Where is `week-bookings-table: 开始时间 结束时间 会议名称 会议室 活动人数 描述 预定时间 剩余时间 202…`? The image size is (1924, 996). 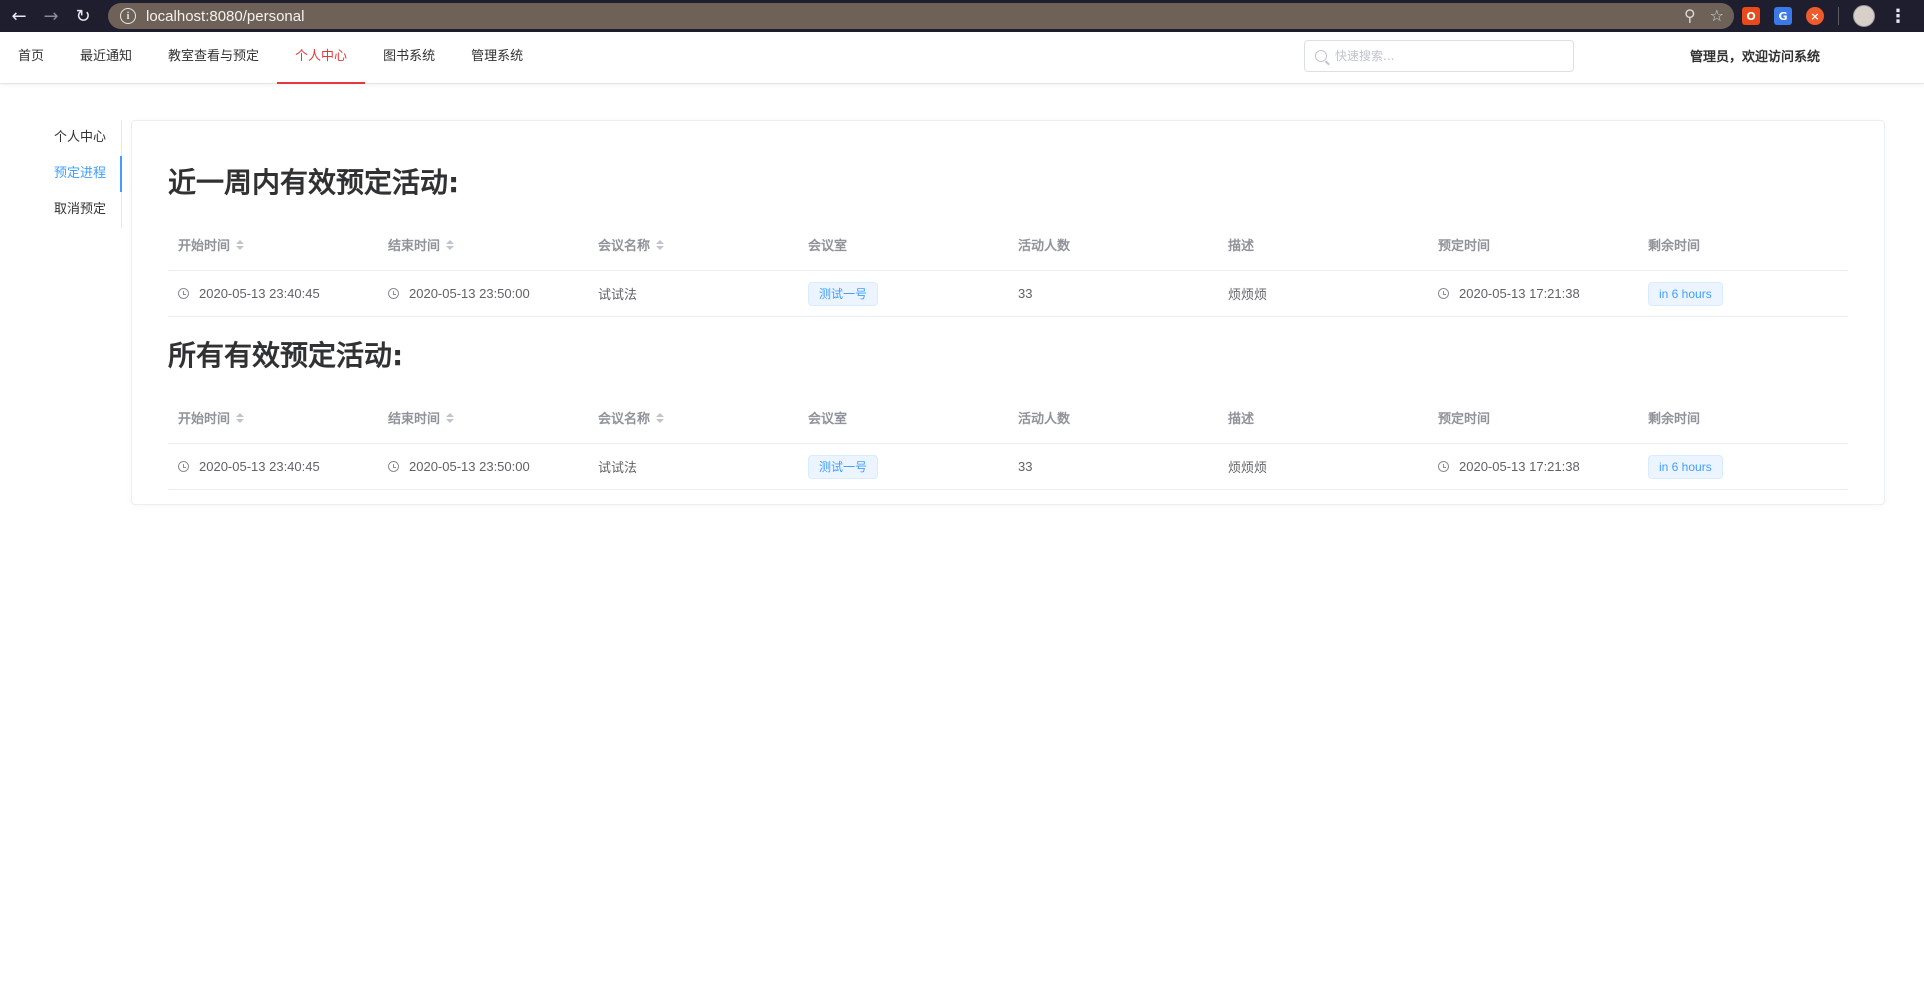 week-bookings-table: 开始时间 结束时间 会议名称 会议室 活动人数 描述 预定时间 剩余时间 202… is located at coordinates (1008, 268).